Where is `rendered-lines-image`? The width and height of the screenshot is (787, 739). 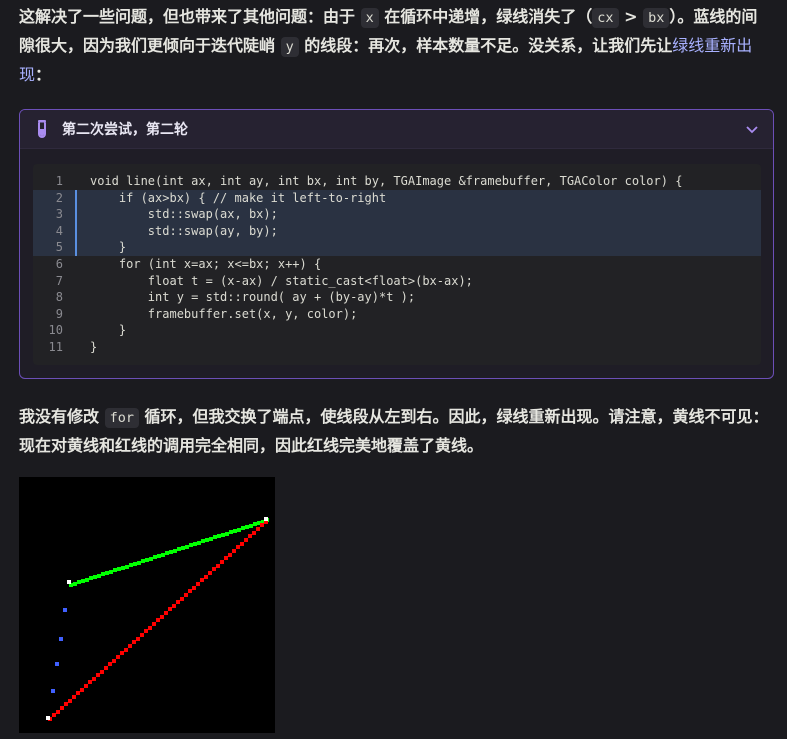 rendered-lines-image is located at coordinates (147, 605).